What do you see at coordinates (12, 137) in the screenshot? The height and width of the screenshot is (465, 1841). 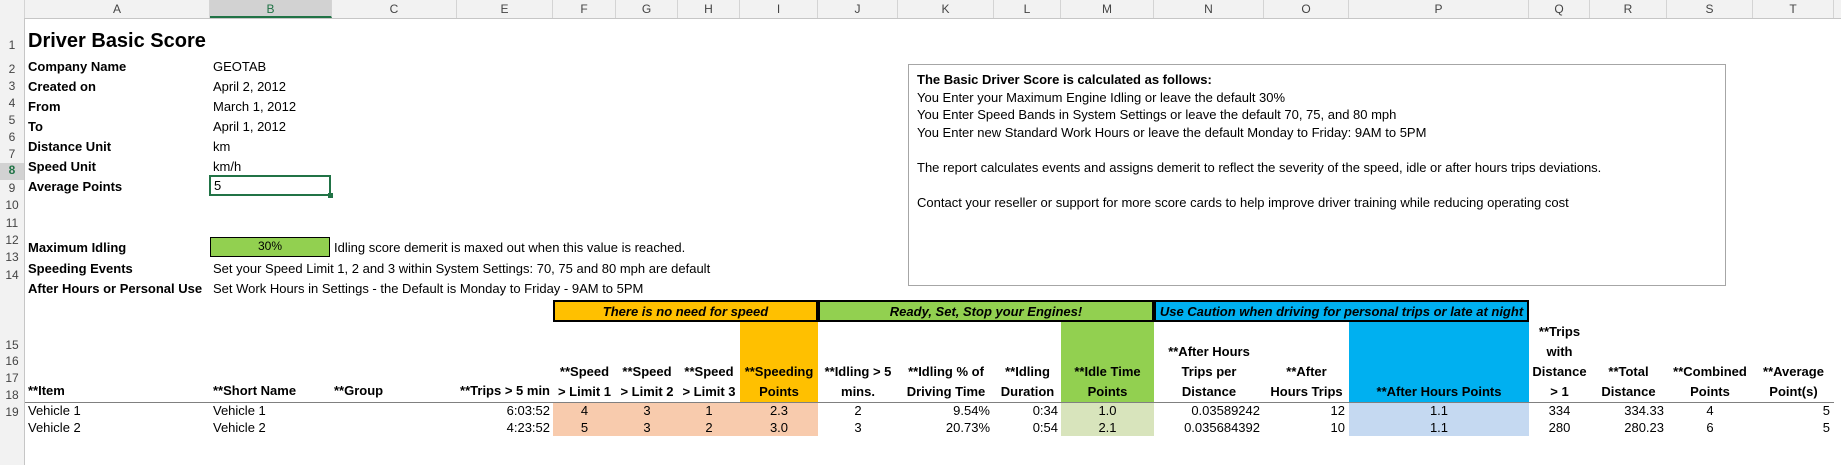 I see `row-header: 6` at bounding box center [12, 137].